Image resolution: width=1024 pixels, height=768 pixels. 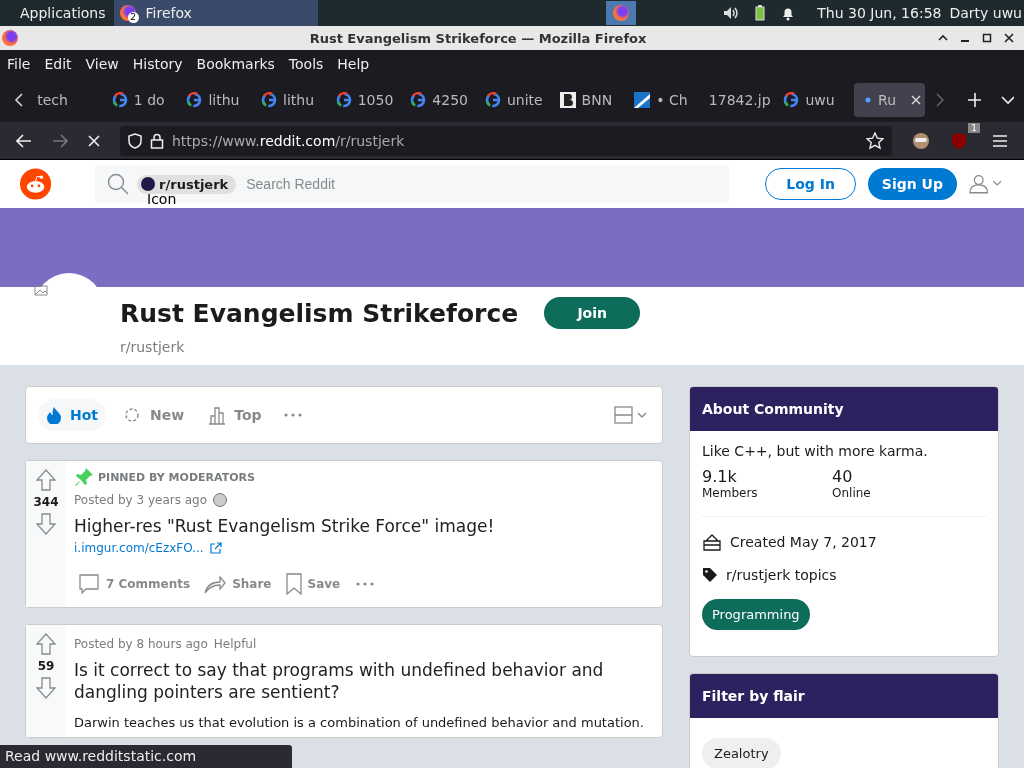 I want to click on post-text: Darwin teaches us that evolution is a combination of undefined behavior and mutation., so click(x=359, y=723).